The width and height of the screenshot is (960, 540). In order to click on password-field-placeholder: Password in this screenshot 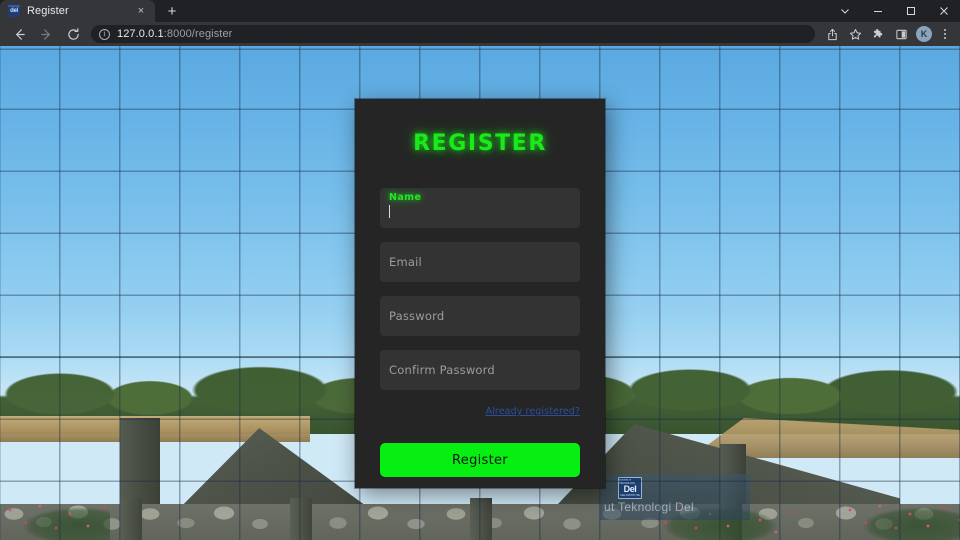, I will do `click(417, 316)`.